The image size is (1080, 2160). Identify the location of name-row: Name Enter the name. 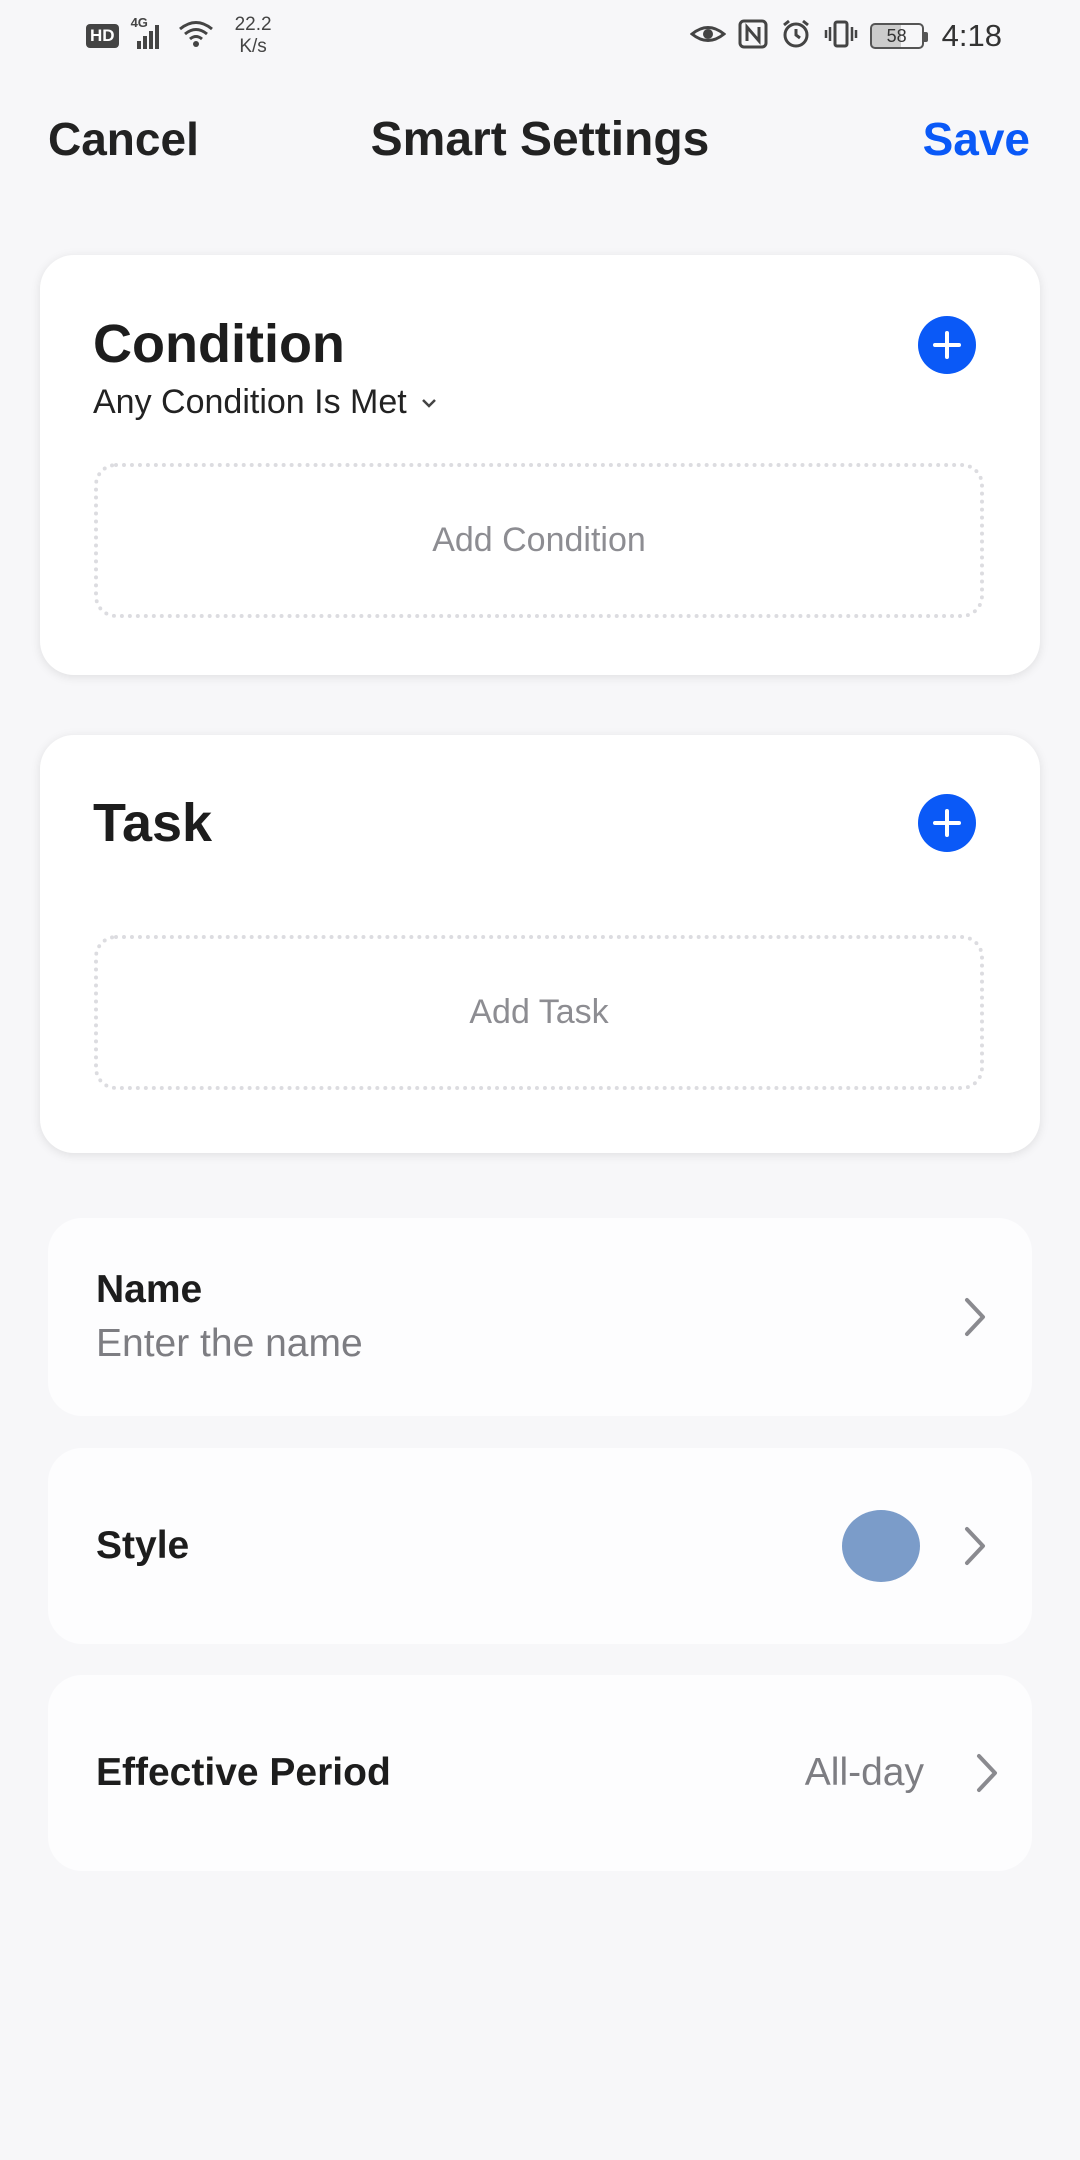
(540, 1317).